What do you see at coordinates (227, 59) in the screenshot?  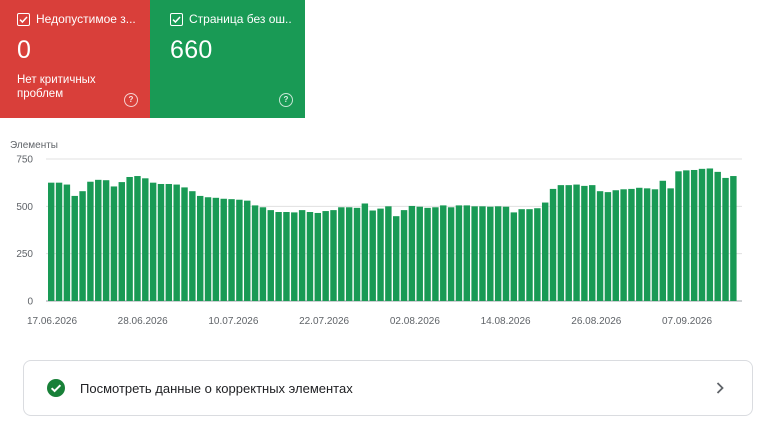 I see `valid-status-card: Страница без ош... 660 ?` at bounding box center [227, 59].